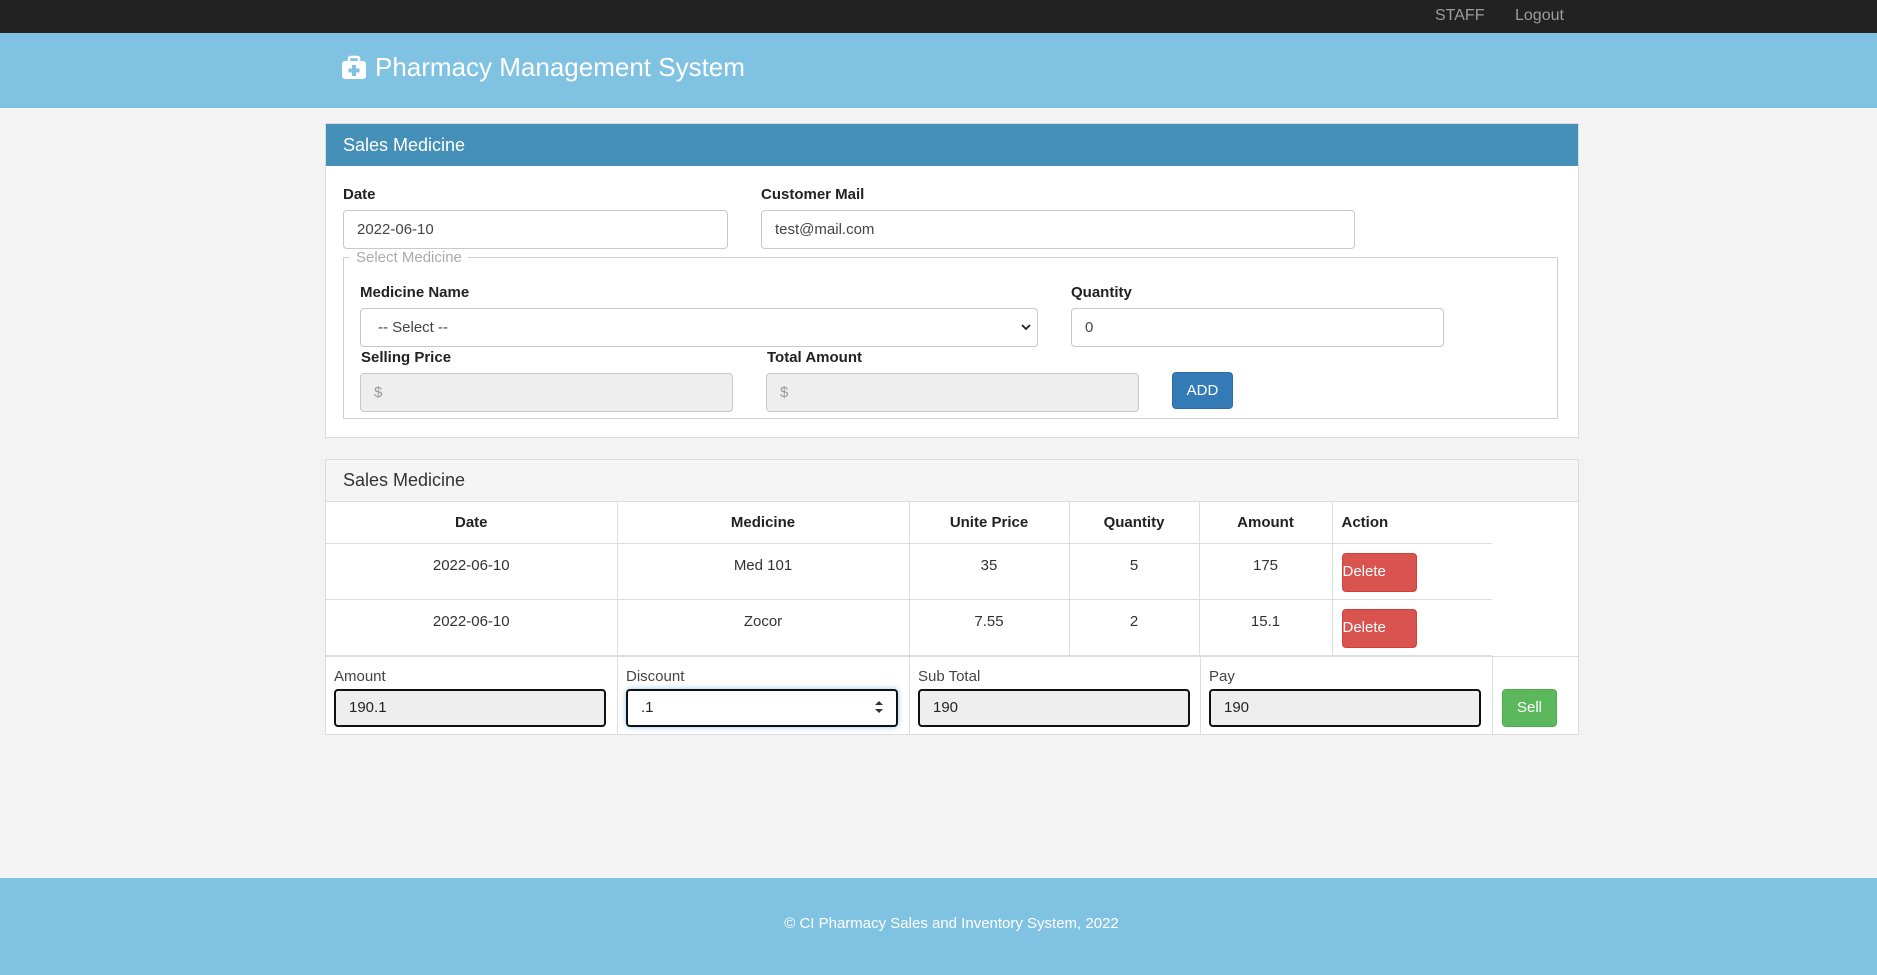 Image resolution: width=1877 pixels, height=975 pixels. I want to click on amount-input: 190.1, so click(470, 708).